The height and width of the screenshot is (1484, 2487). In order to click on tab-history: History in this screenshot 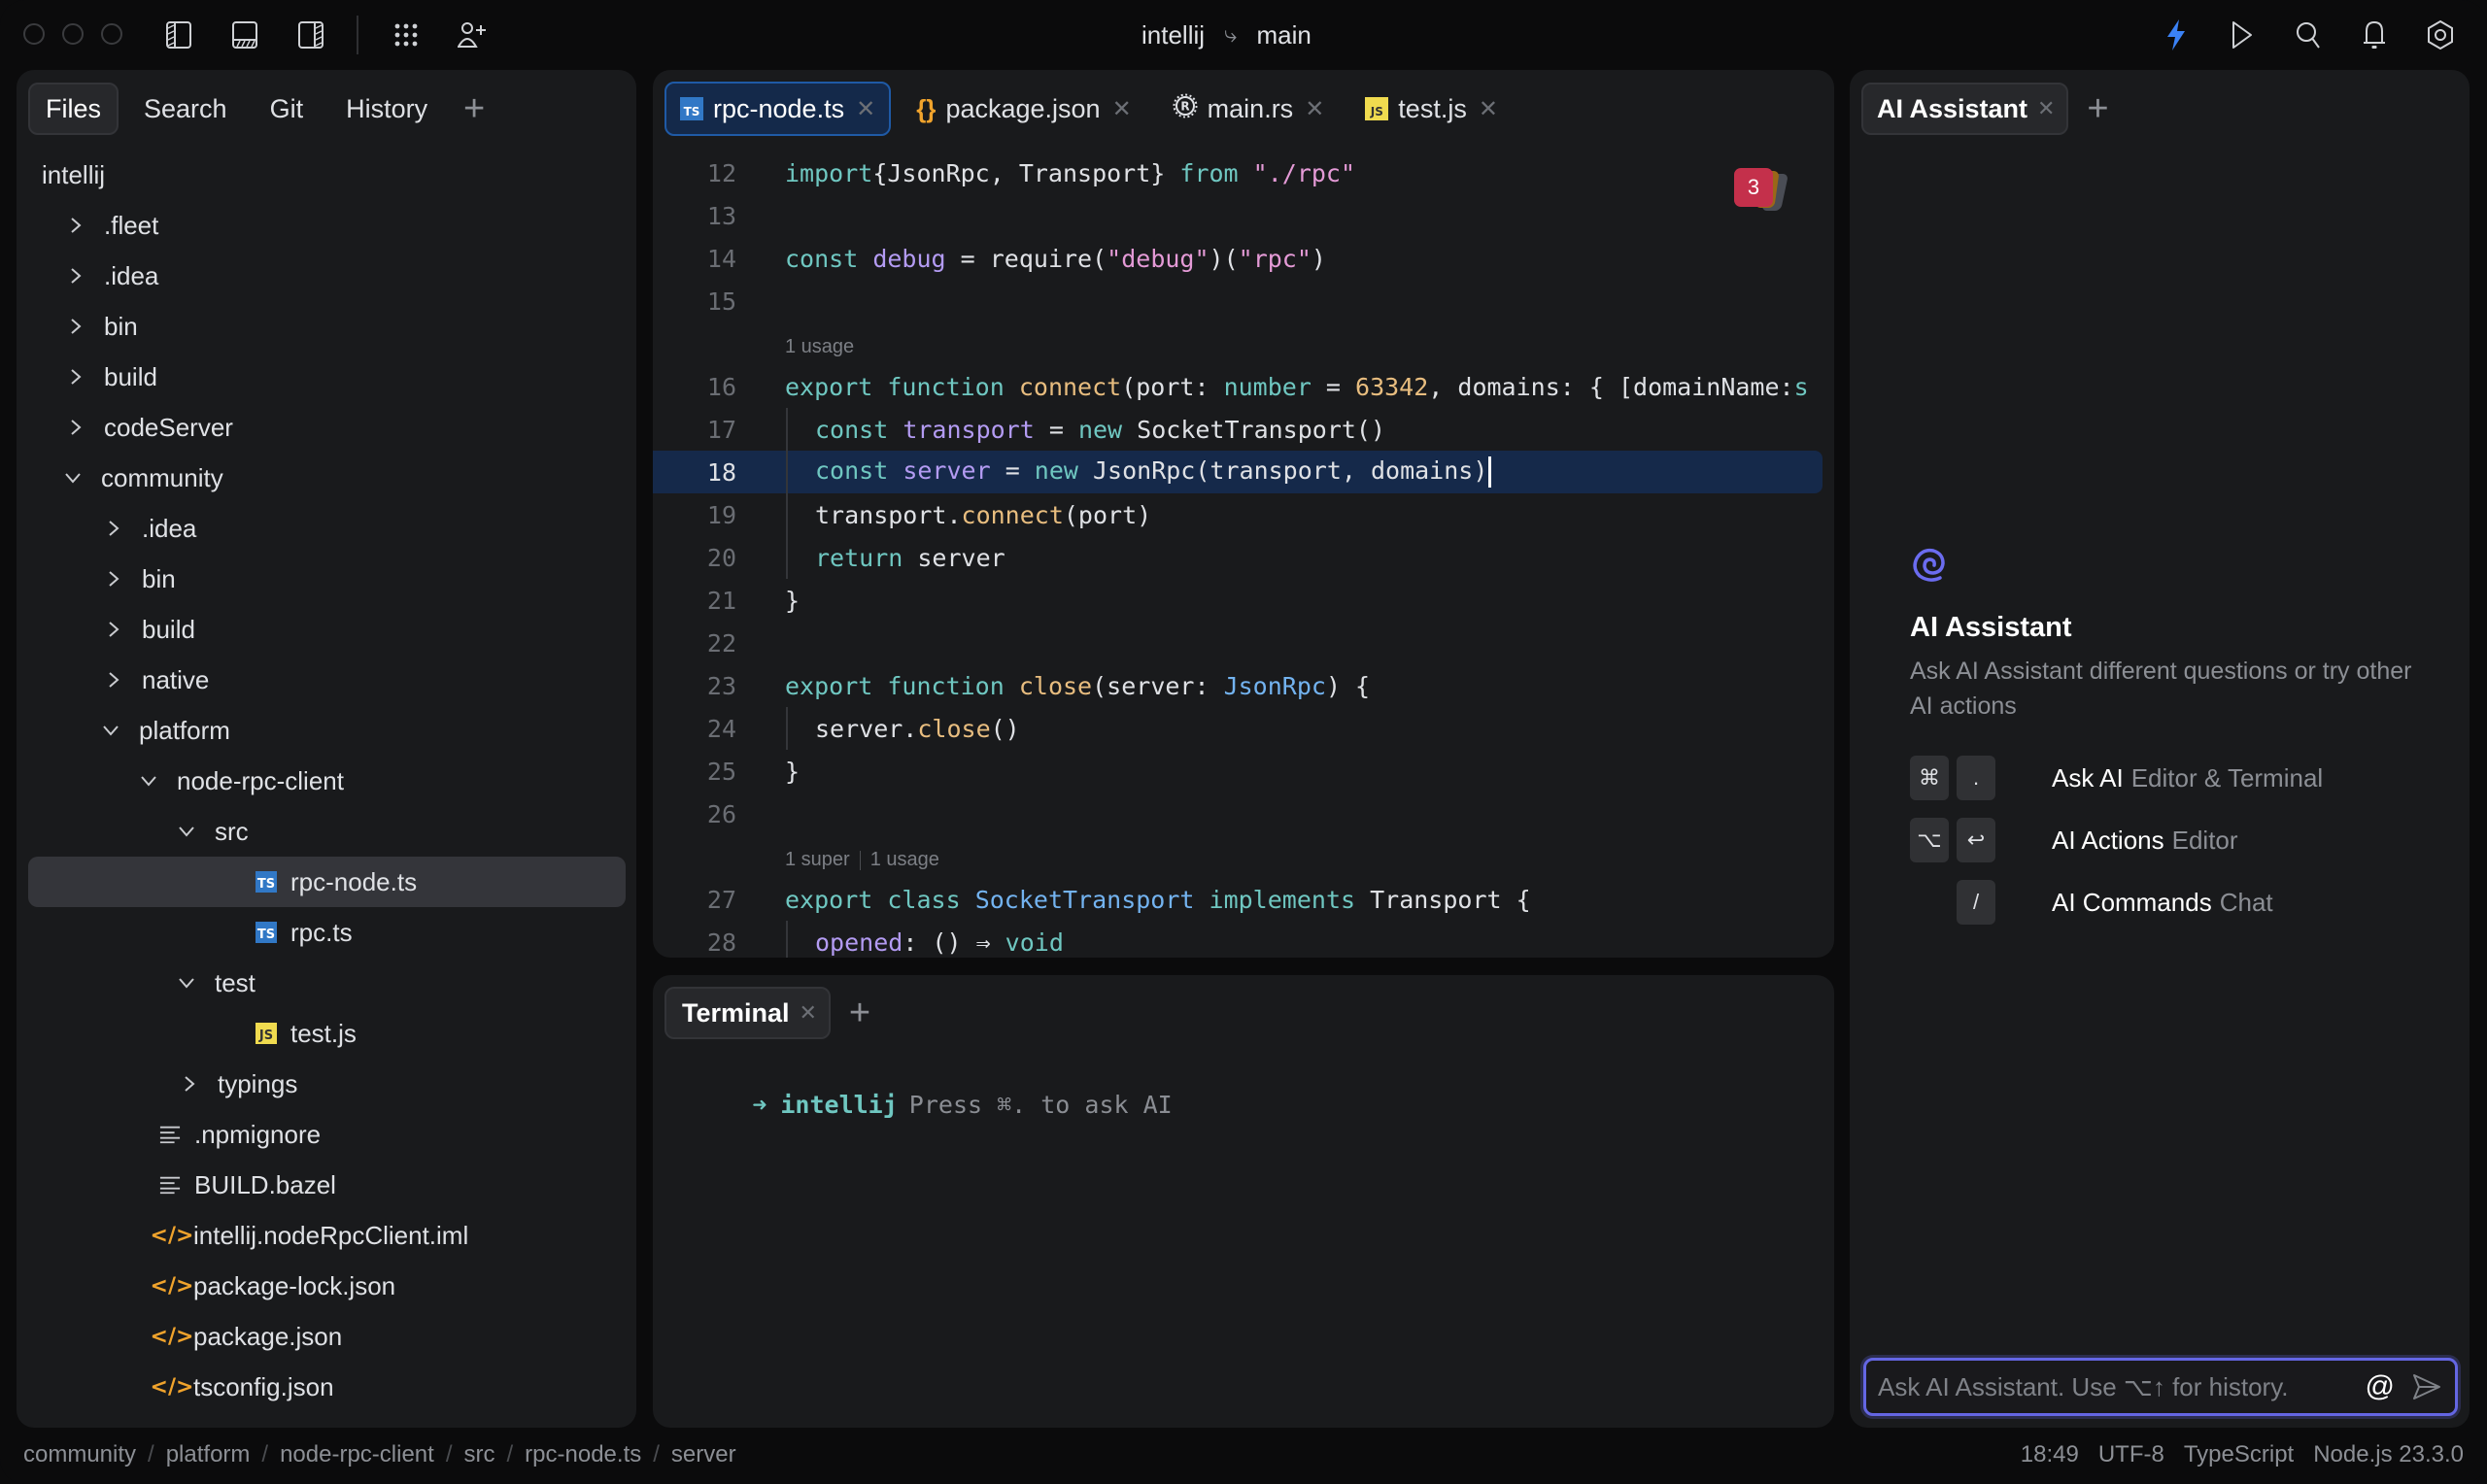, I will do `click(386, 109)`.